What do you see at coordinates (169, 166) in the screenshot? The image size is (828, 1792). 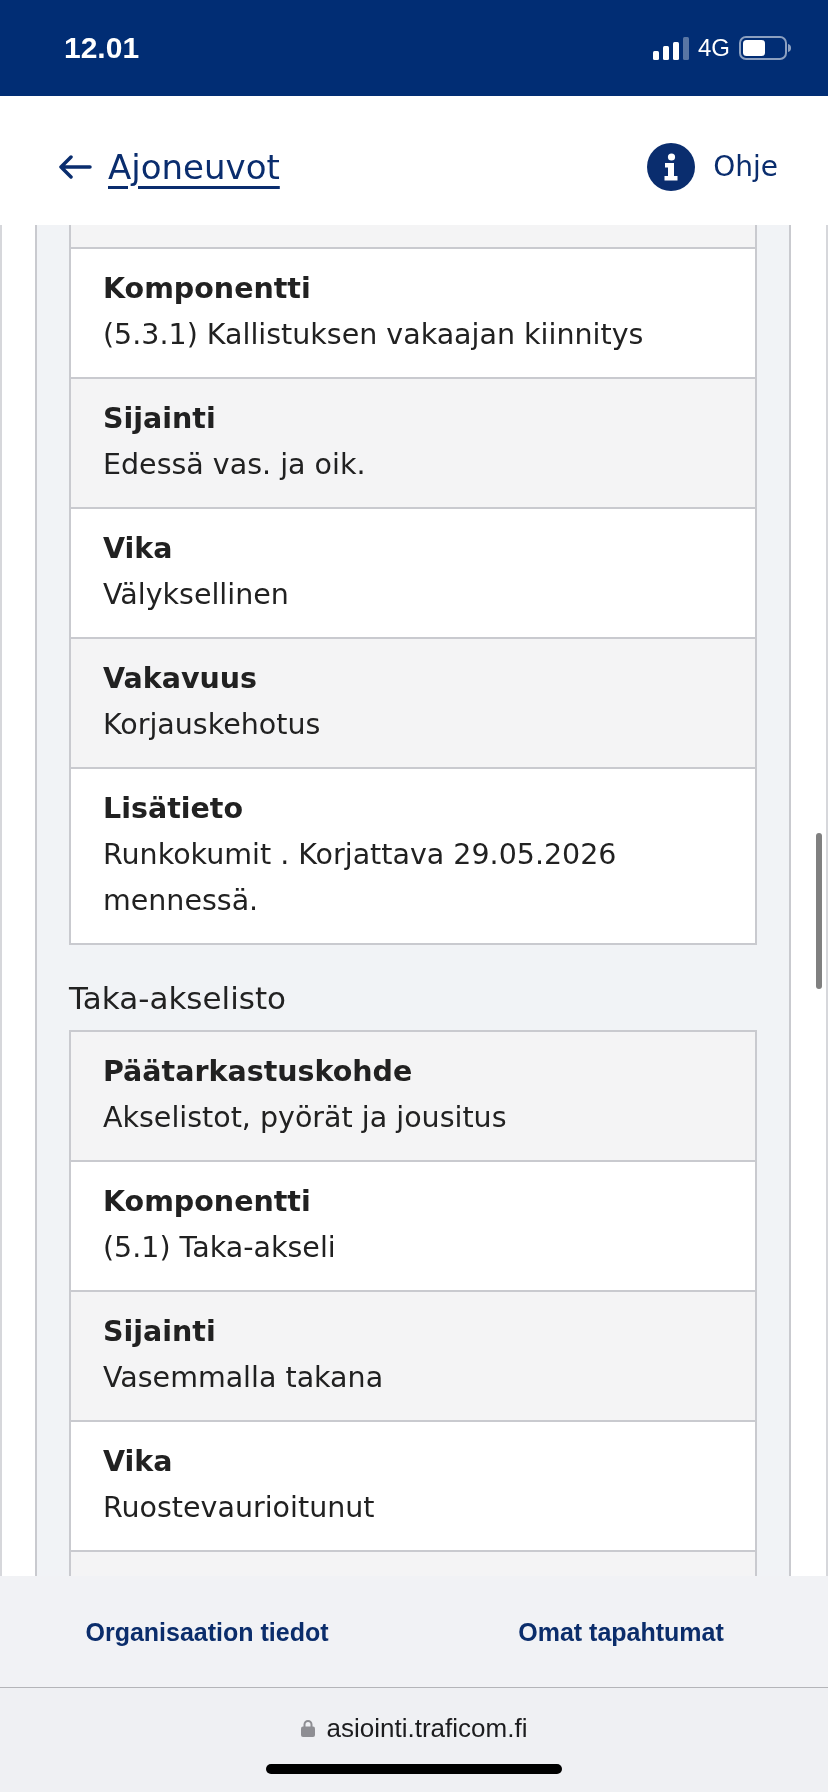 I see `back-link: Ajoneuvot` at bounding box center [169, 166].